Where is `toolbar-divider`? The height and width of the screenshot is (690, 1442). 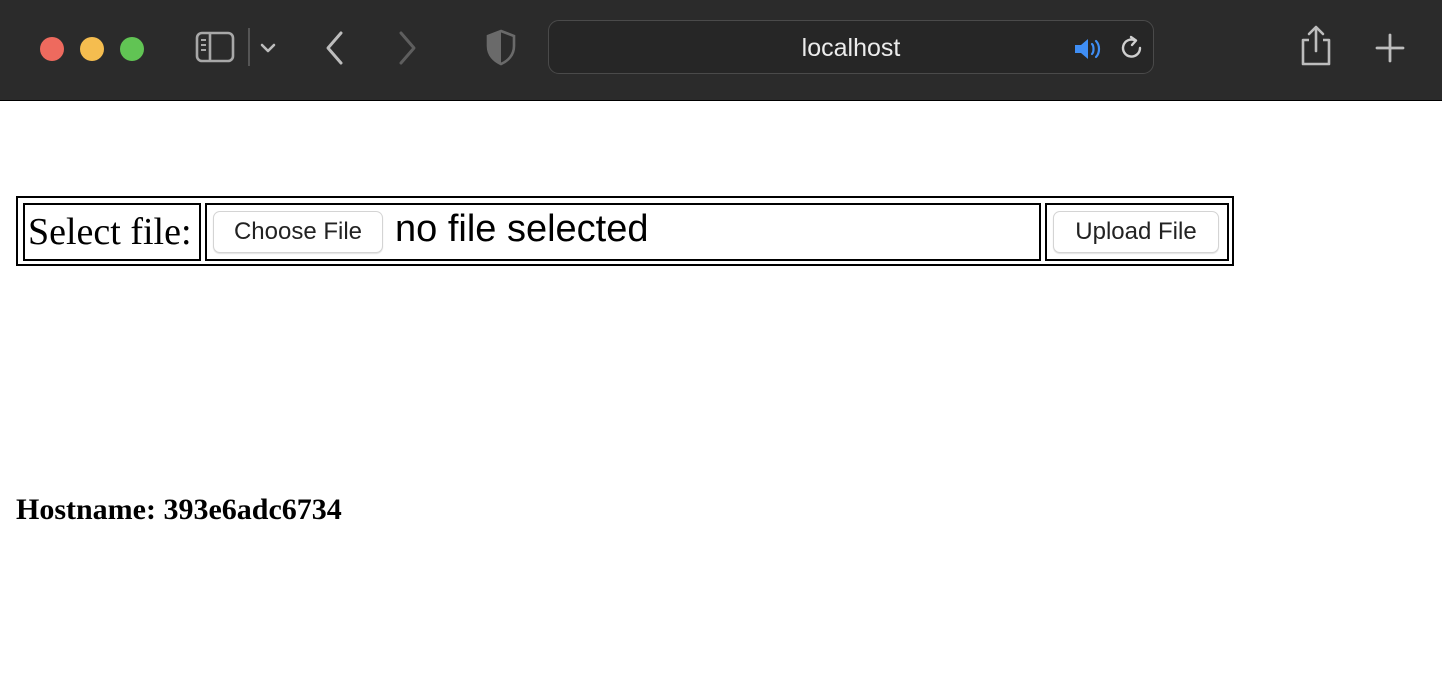
toolbar-divider is located at coordinates (249, 47).